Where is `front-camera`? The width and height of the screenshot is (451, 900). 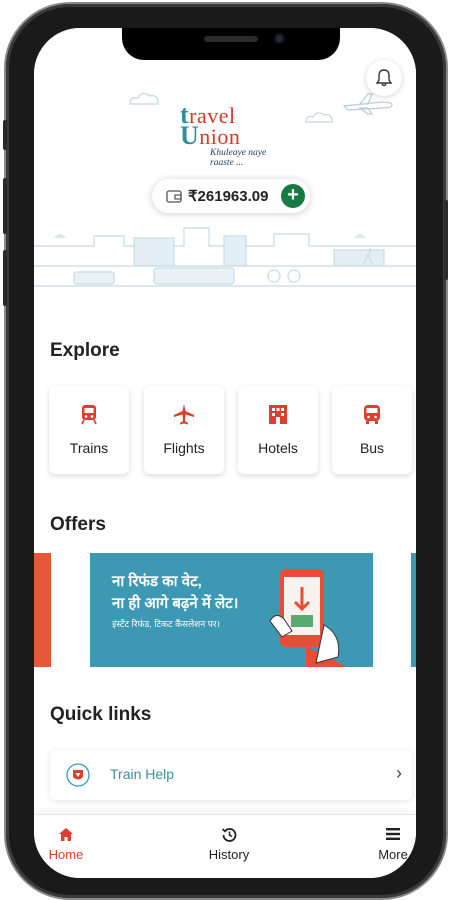
front-camera is located at coordinates (279, 38).